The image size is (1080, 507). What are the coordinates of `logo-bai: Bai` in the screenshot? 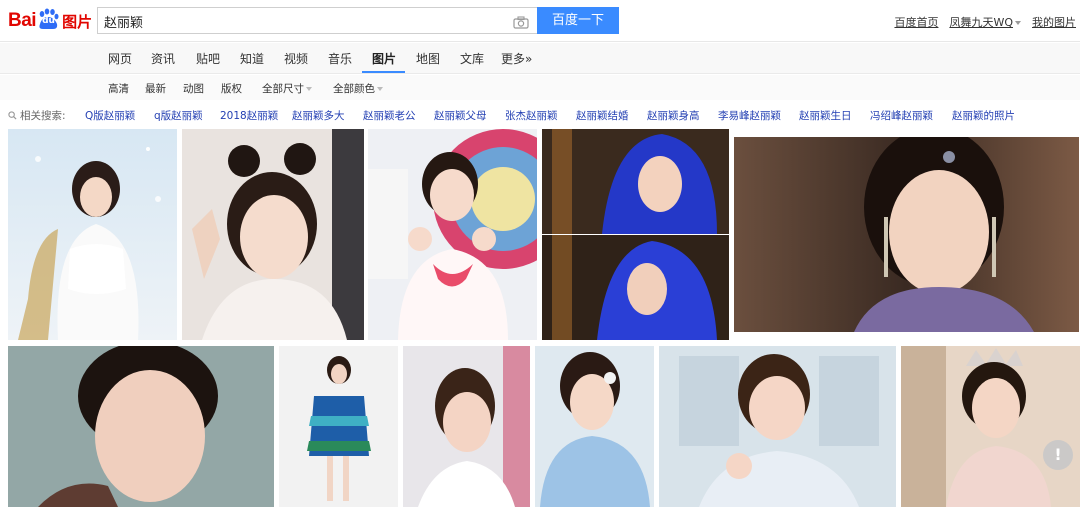 It's located at (22, 20).